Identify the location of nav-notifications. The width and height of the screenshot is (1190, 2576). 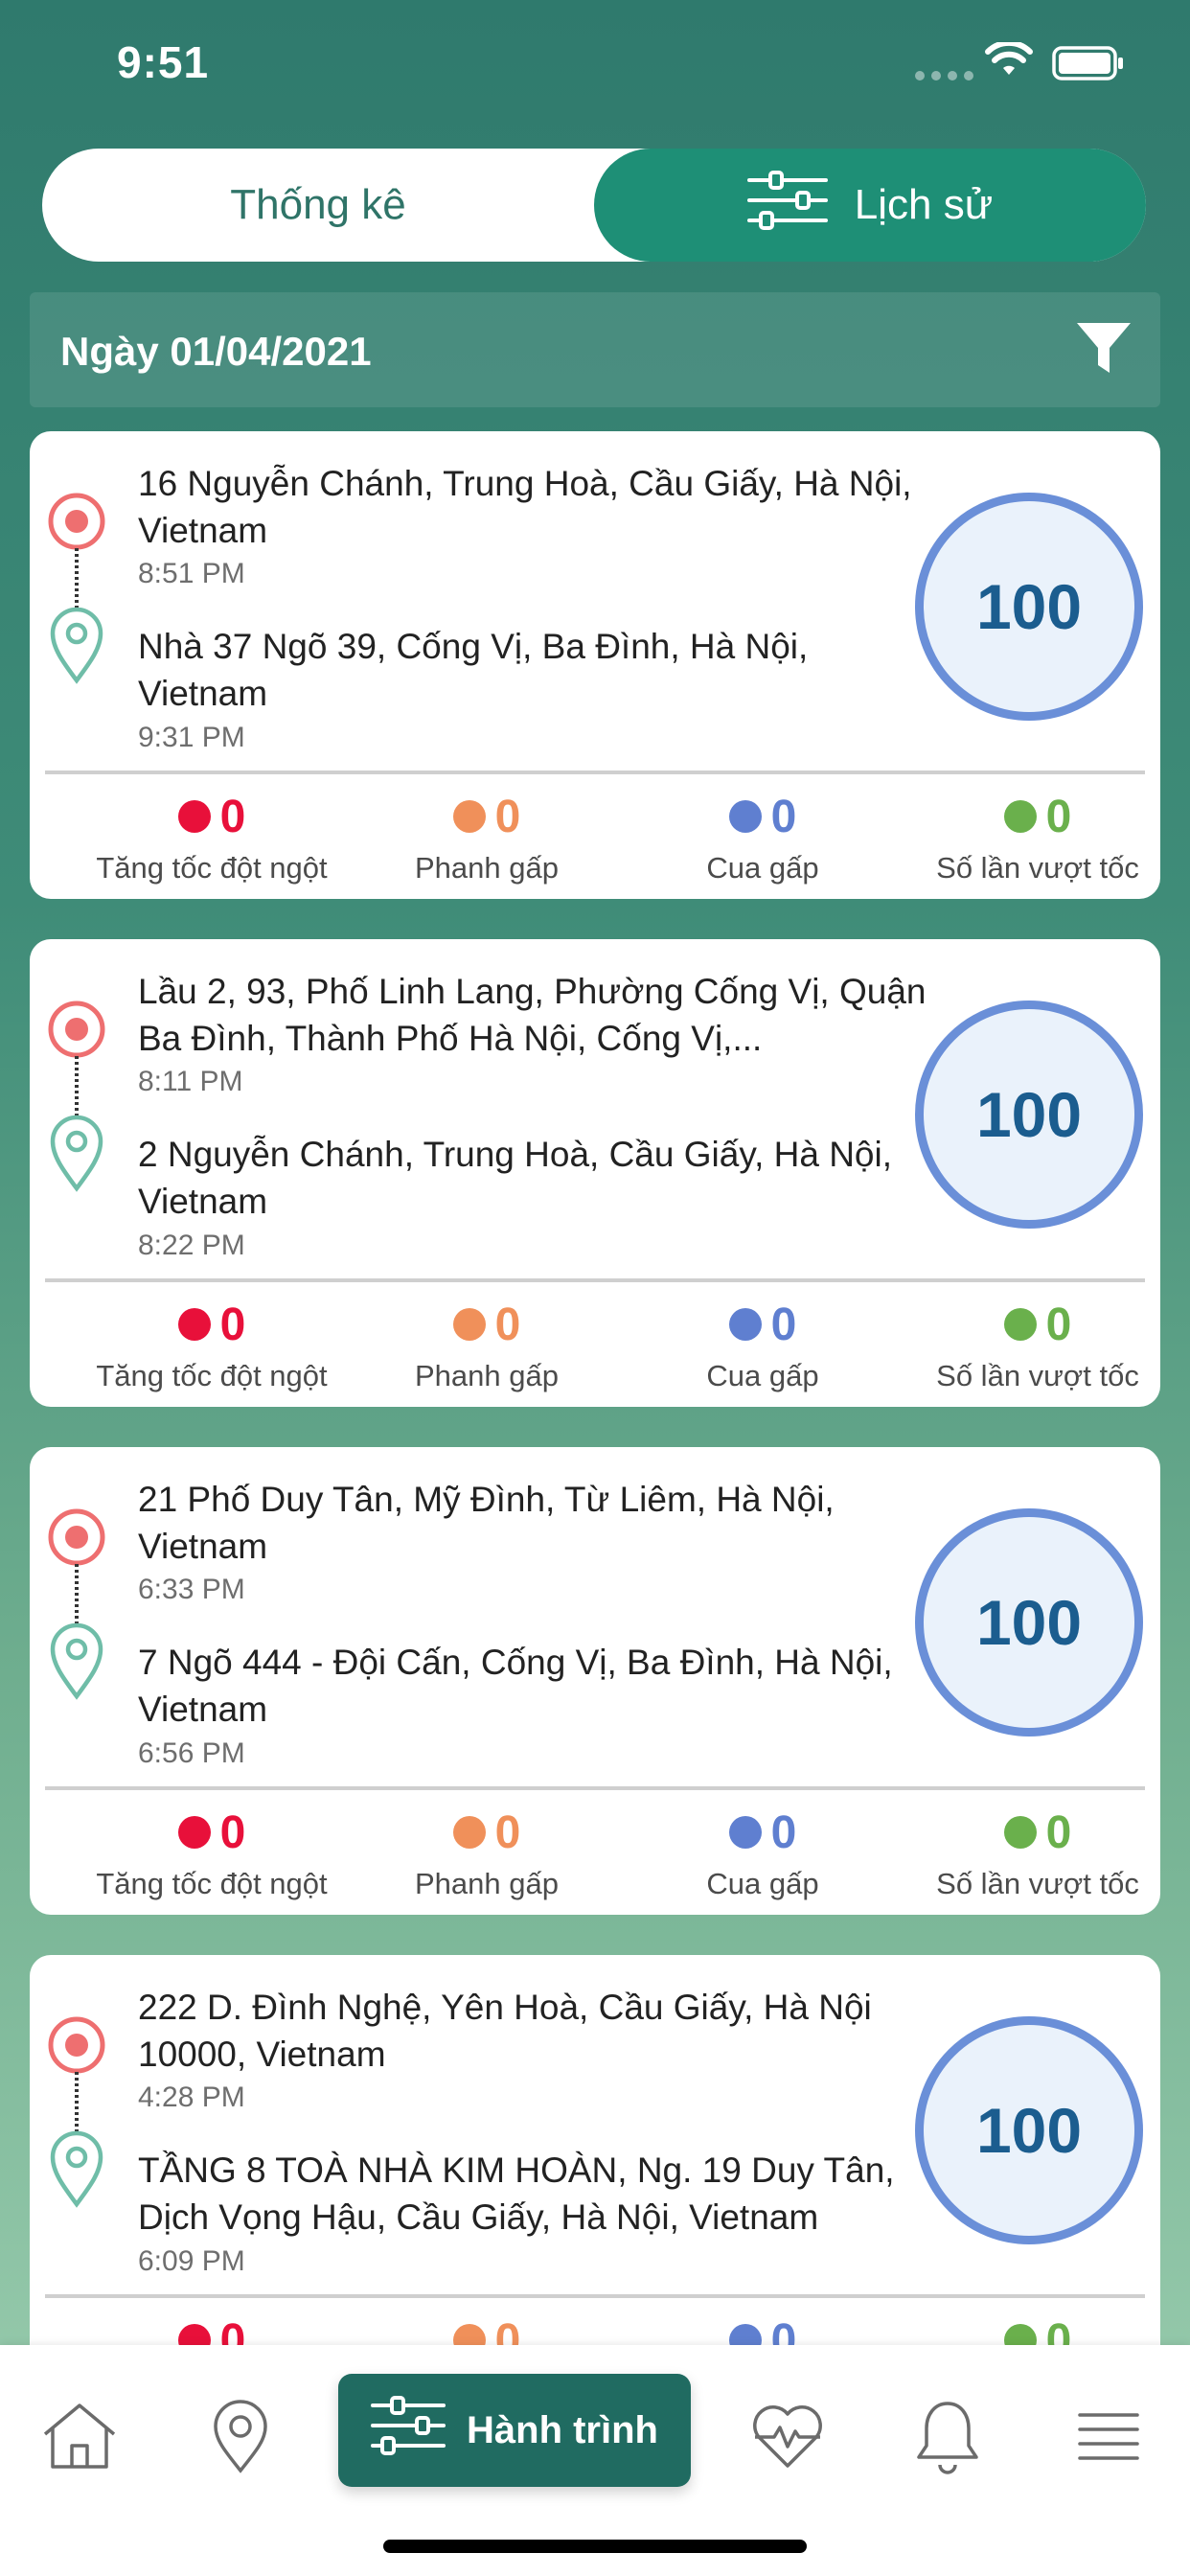
(948, 2438).